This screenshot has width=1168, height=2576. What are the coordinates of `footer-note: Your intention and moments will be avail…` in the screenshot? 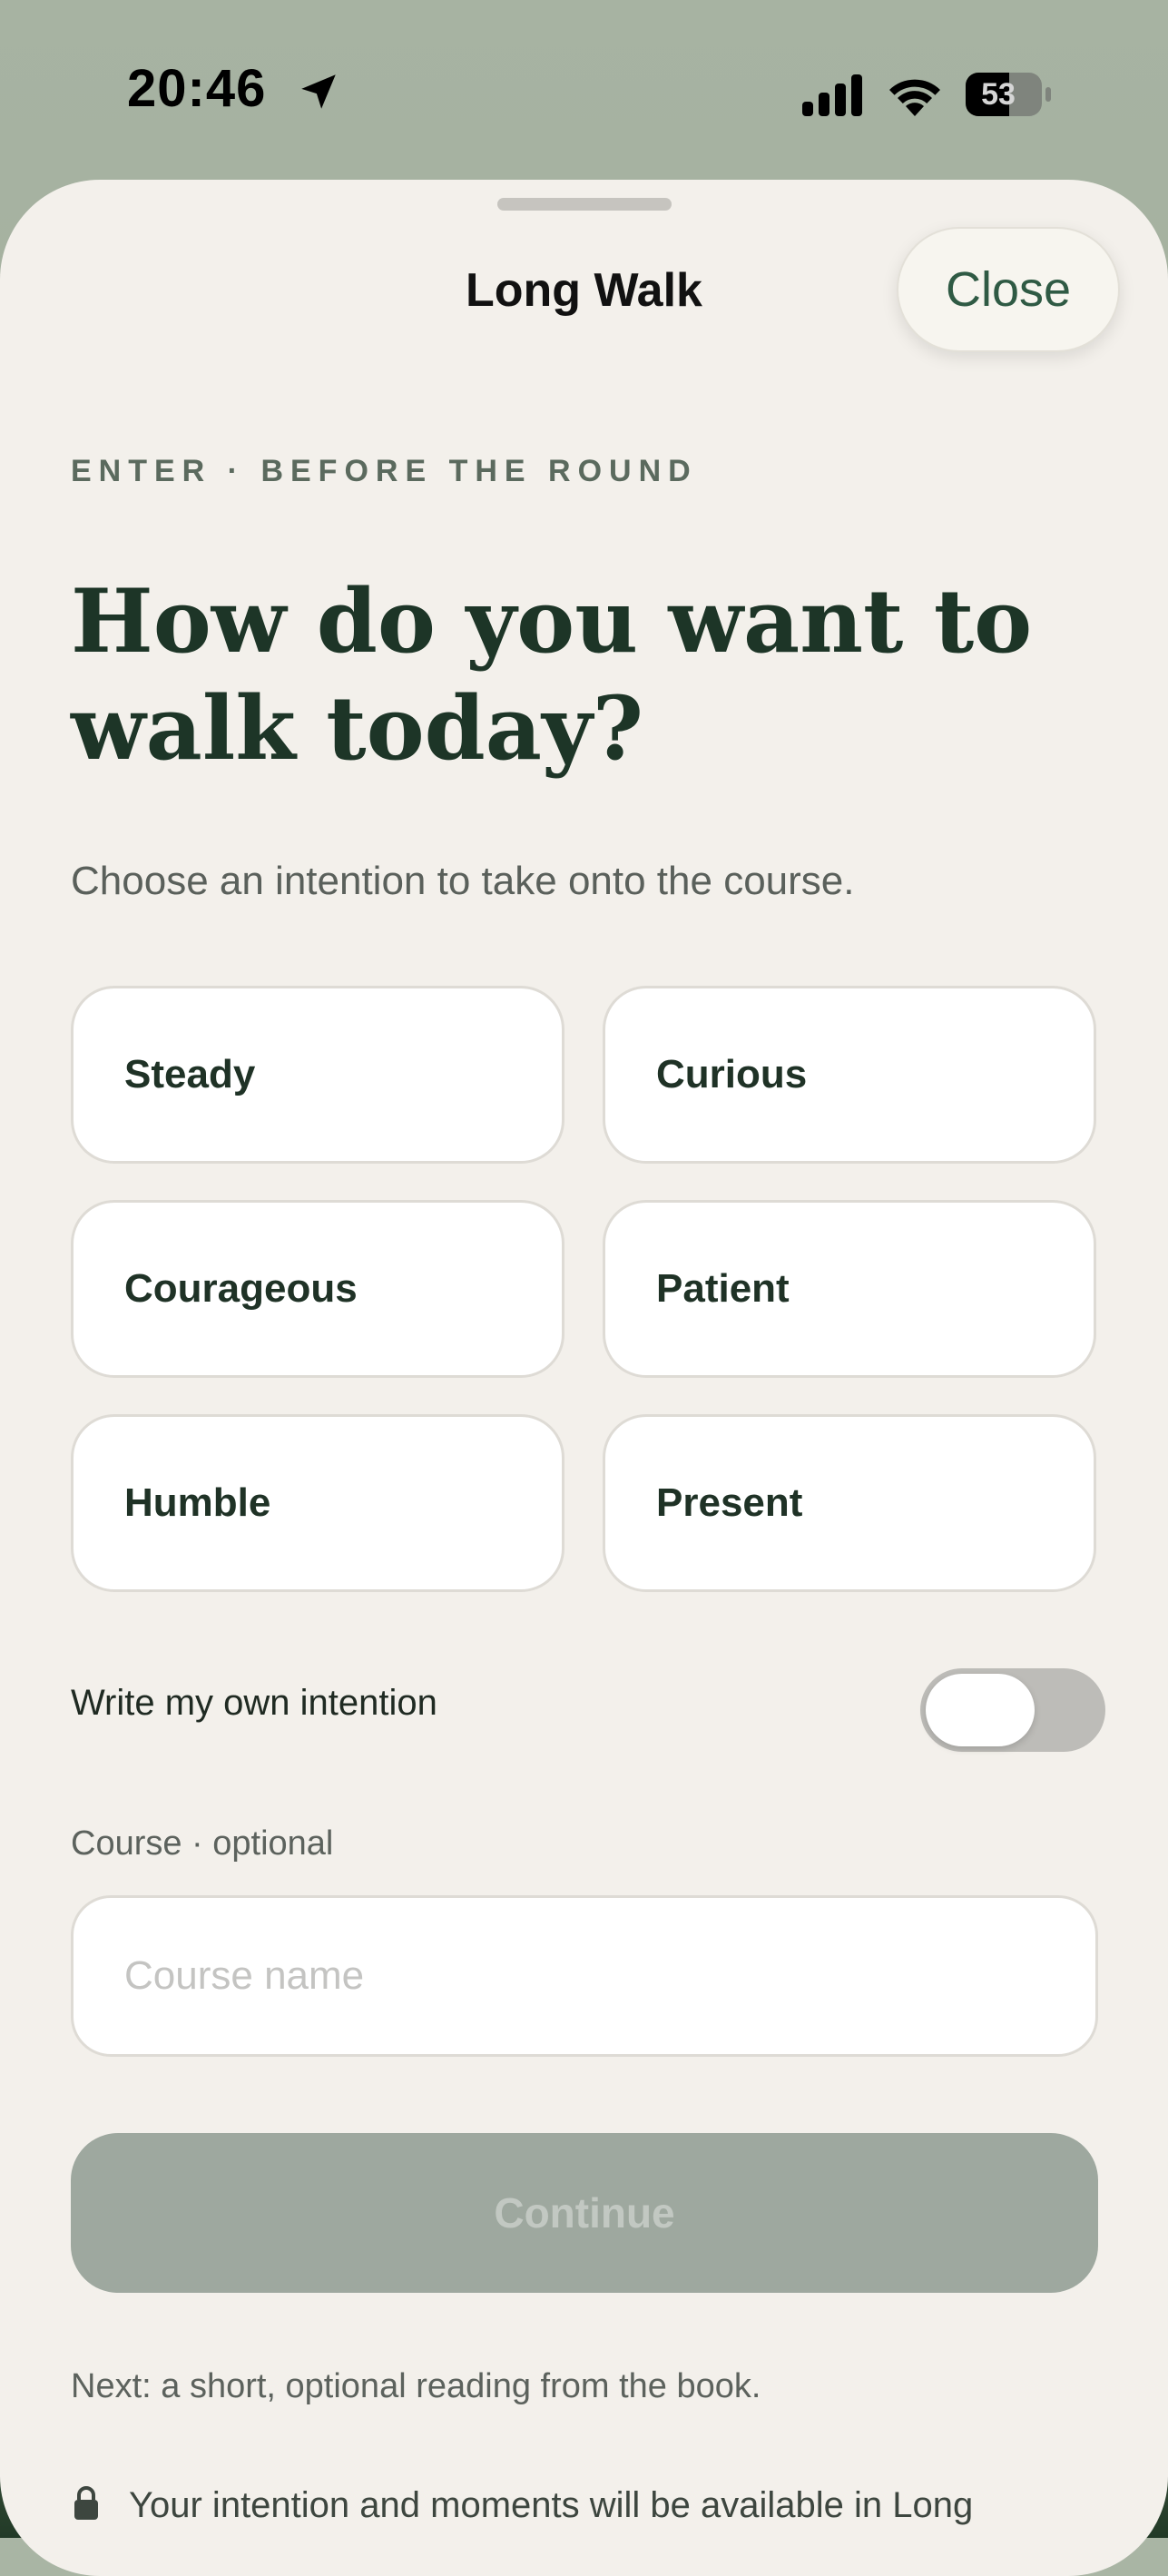 It's located at (551, 2505).